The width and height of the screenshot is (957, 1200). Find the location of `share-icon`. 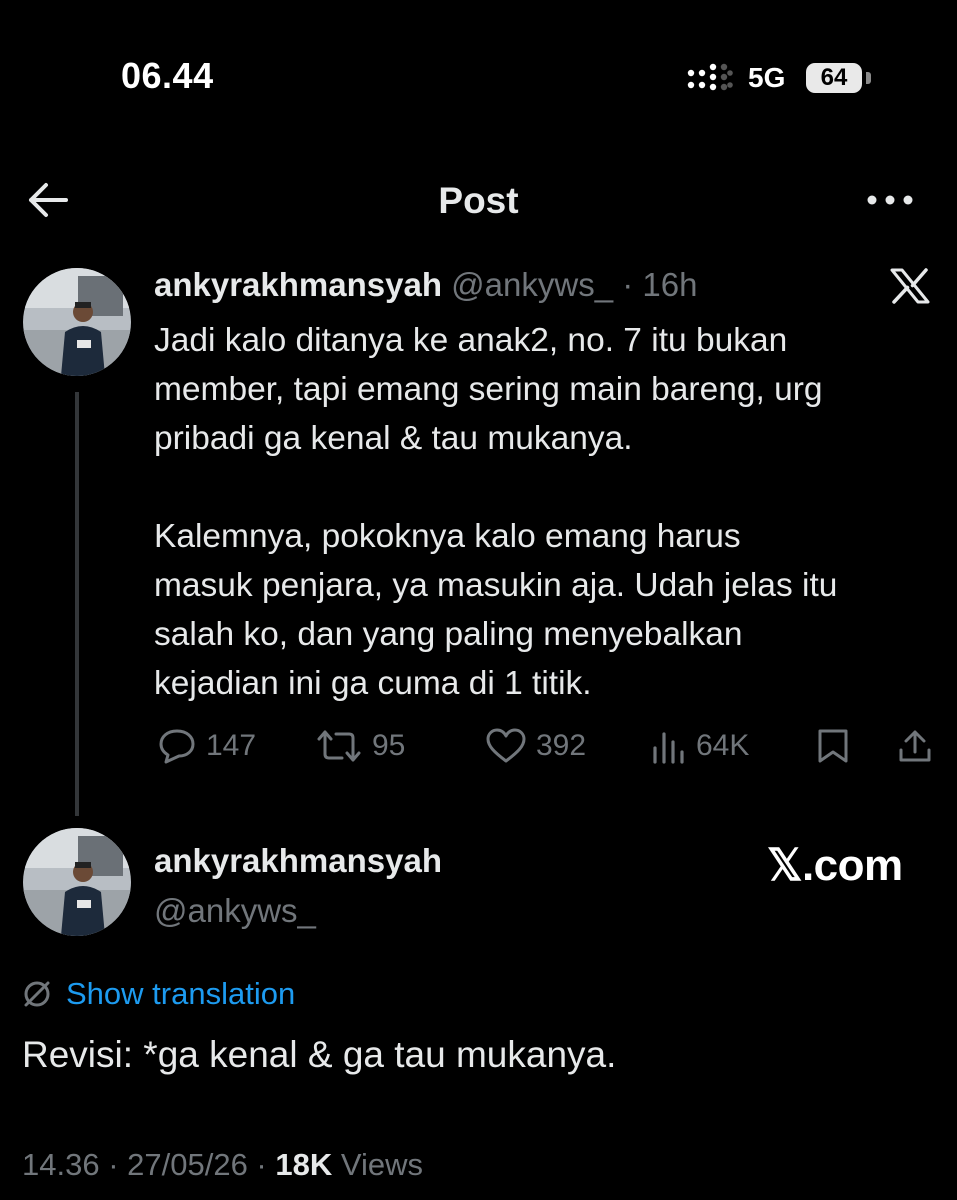

share-icon is located at coordinates (915, 746).